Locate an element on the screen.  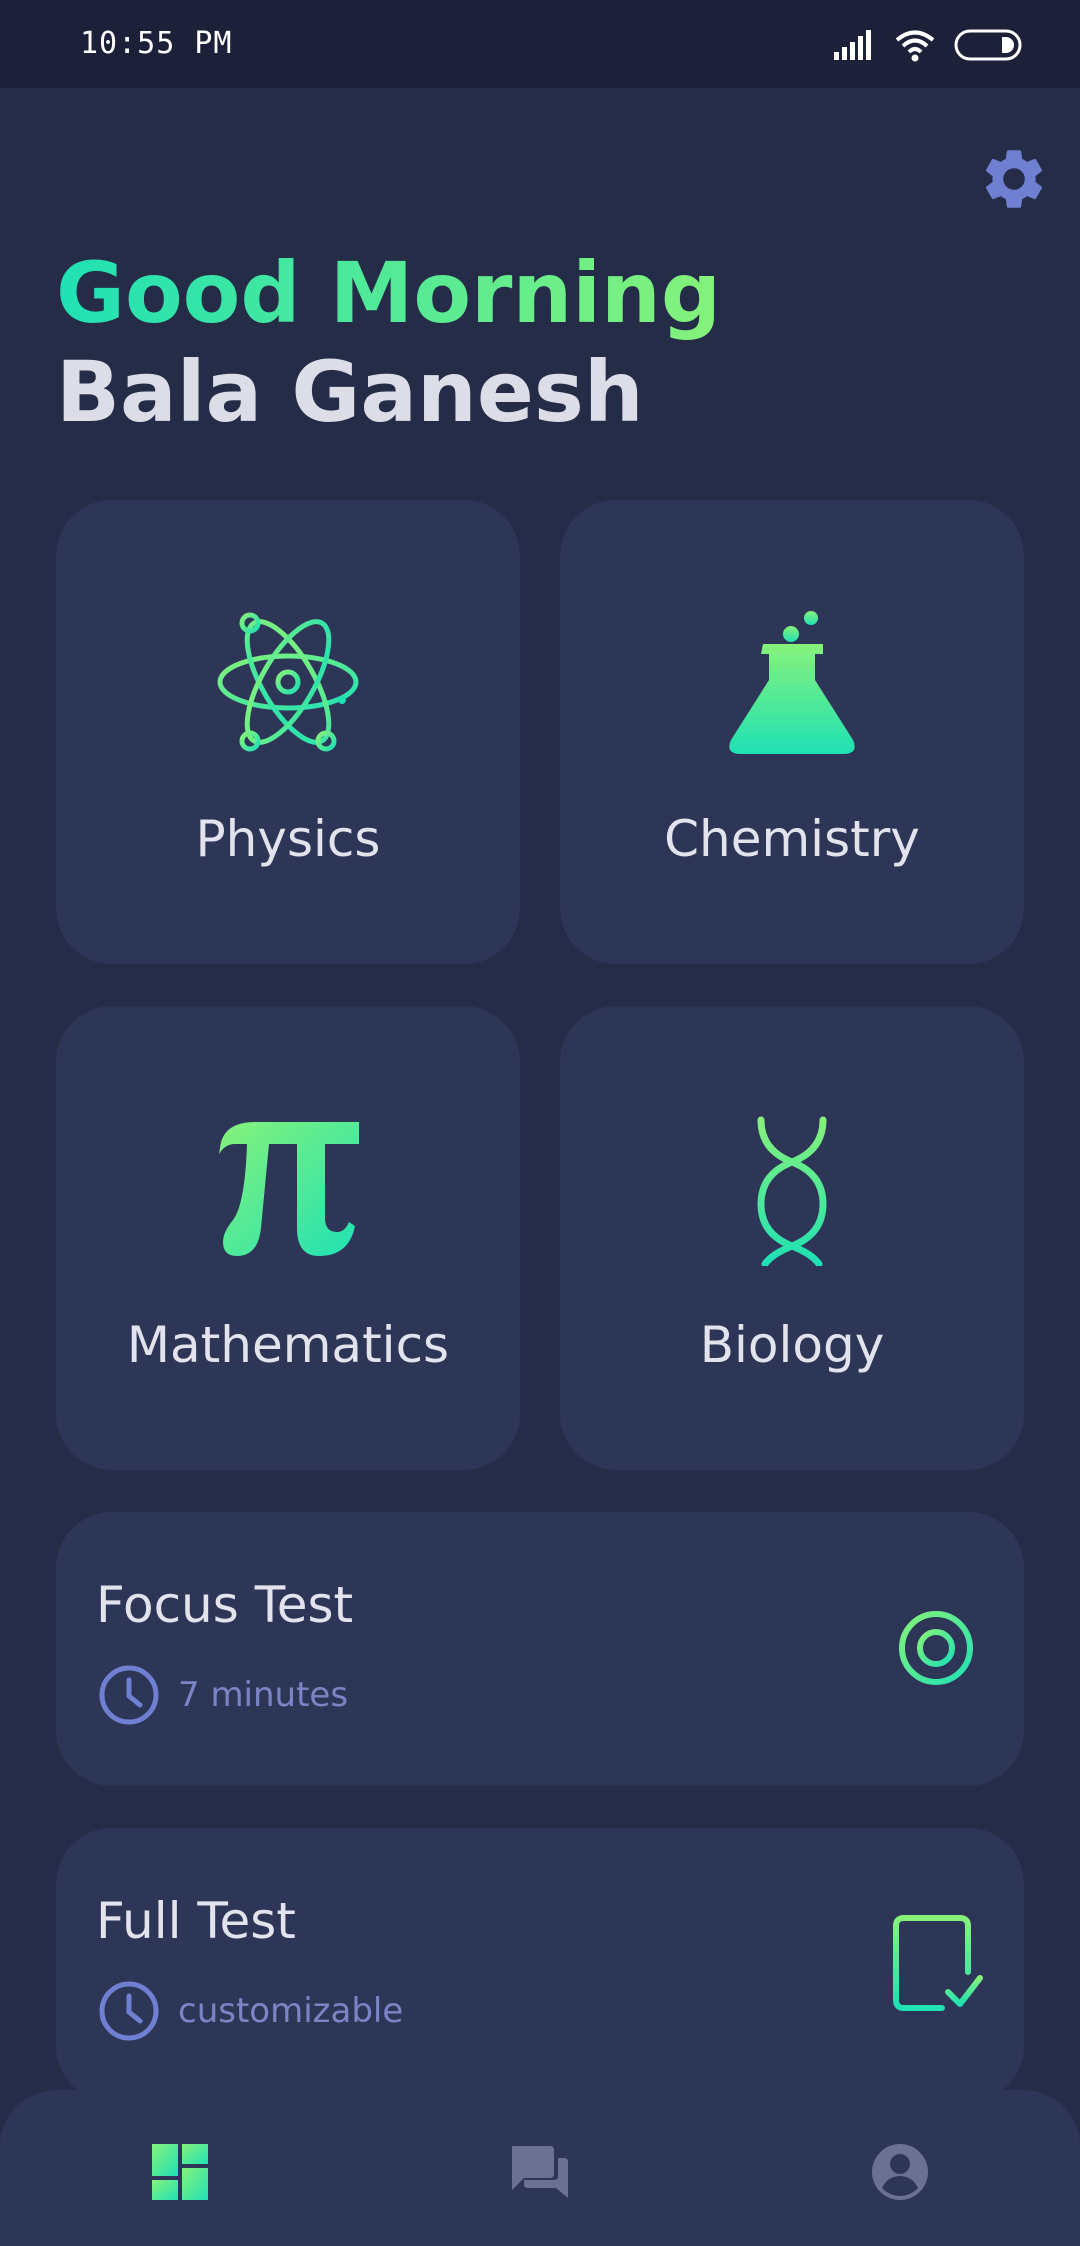
test-title: Full Test is located at coordinates (196, 1921).